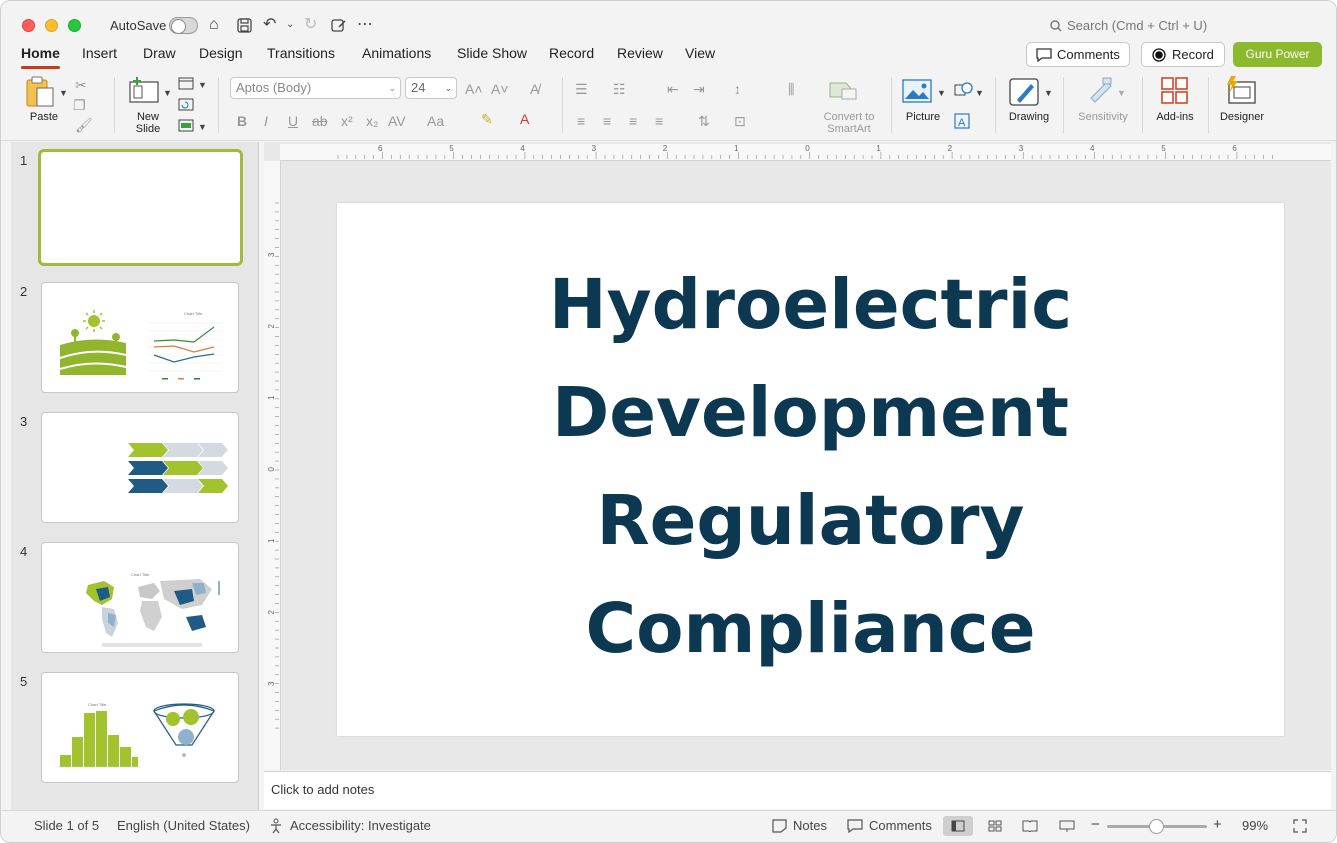 The width and height of the screenshot is (1337, 843). I want to click on normal-view-button, so click(958, 826).